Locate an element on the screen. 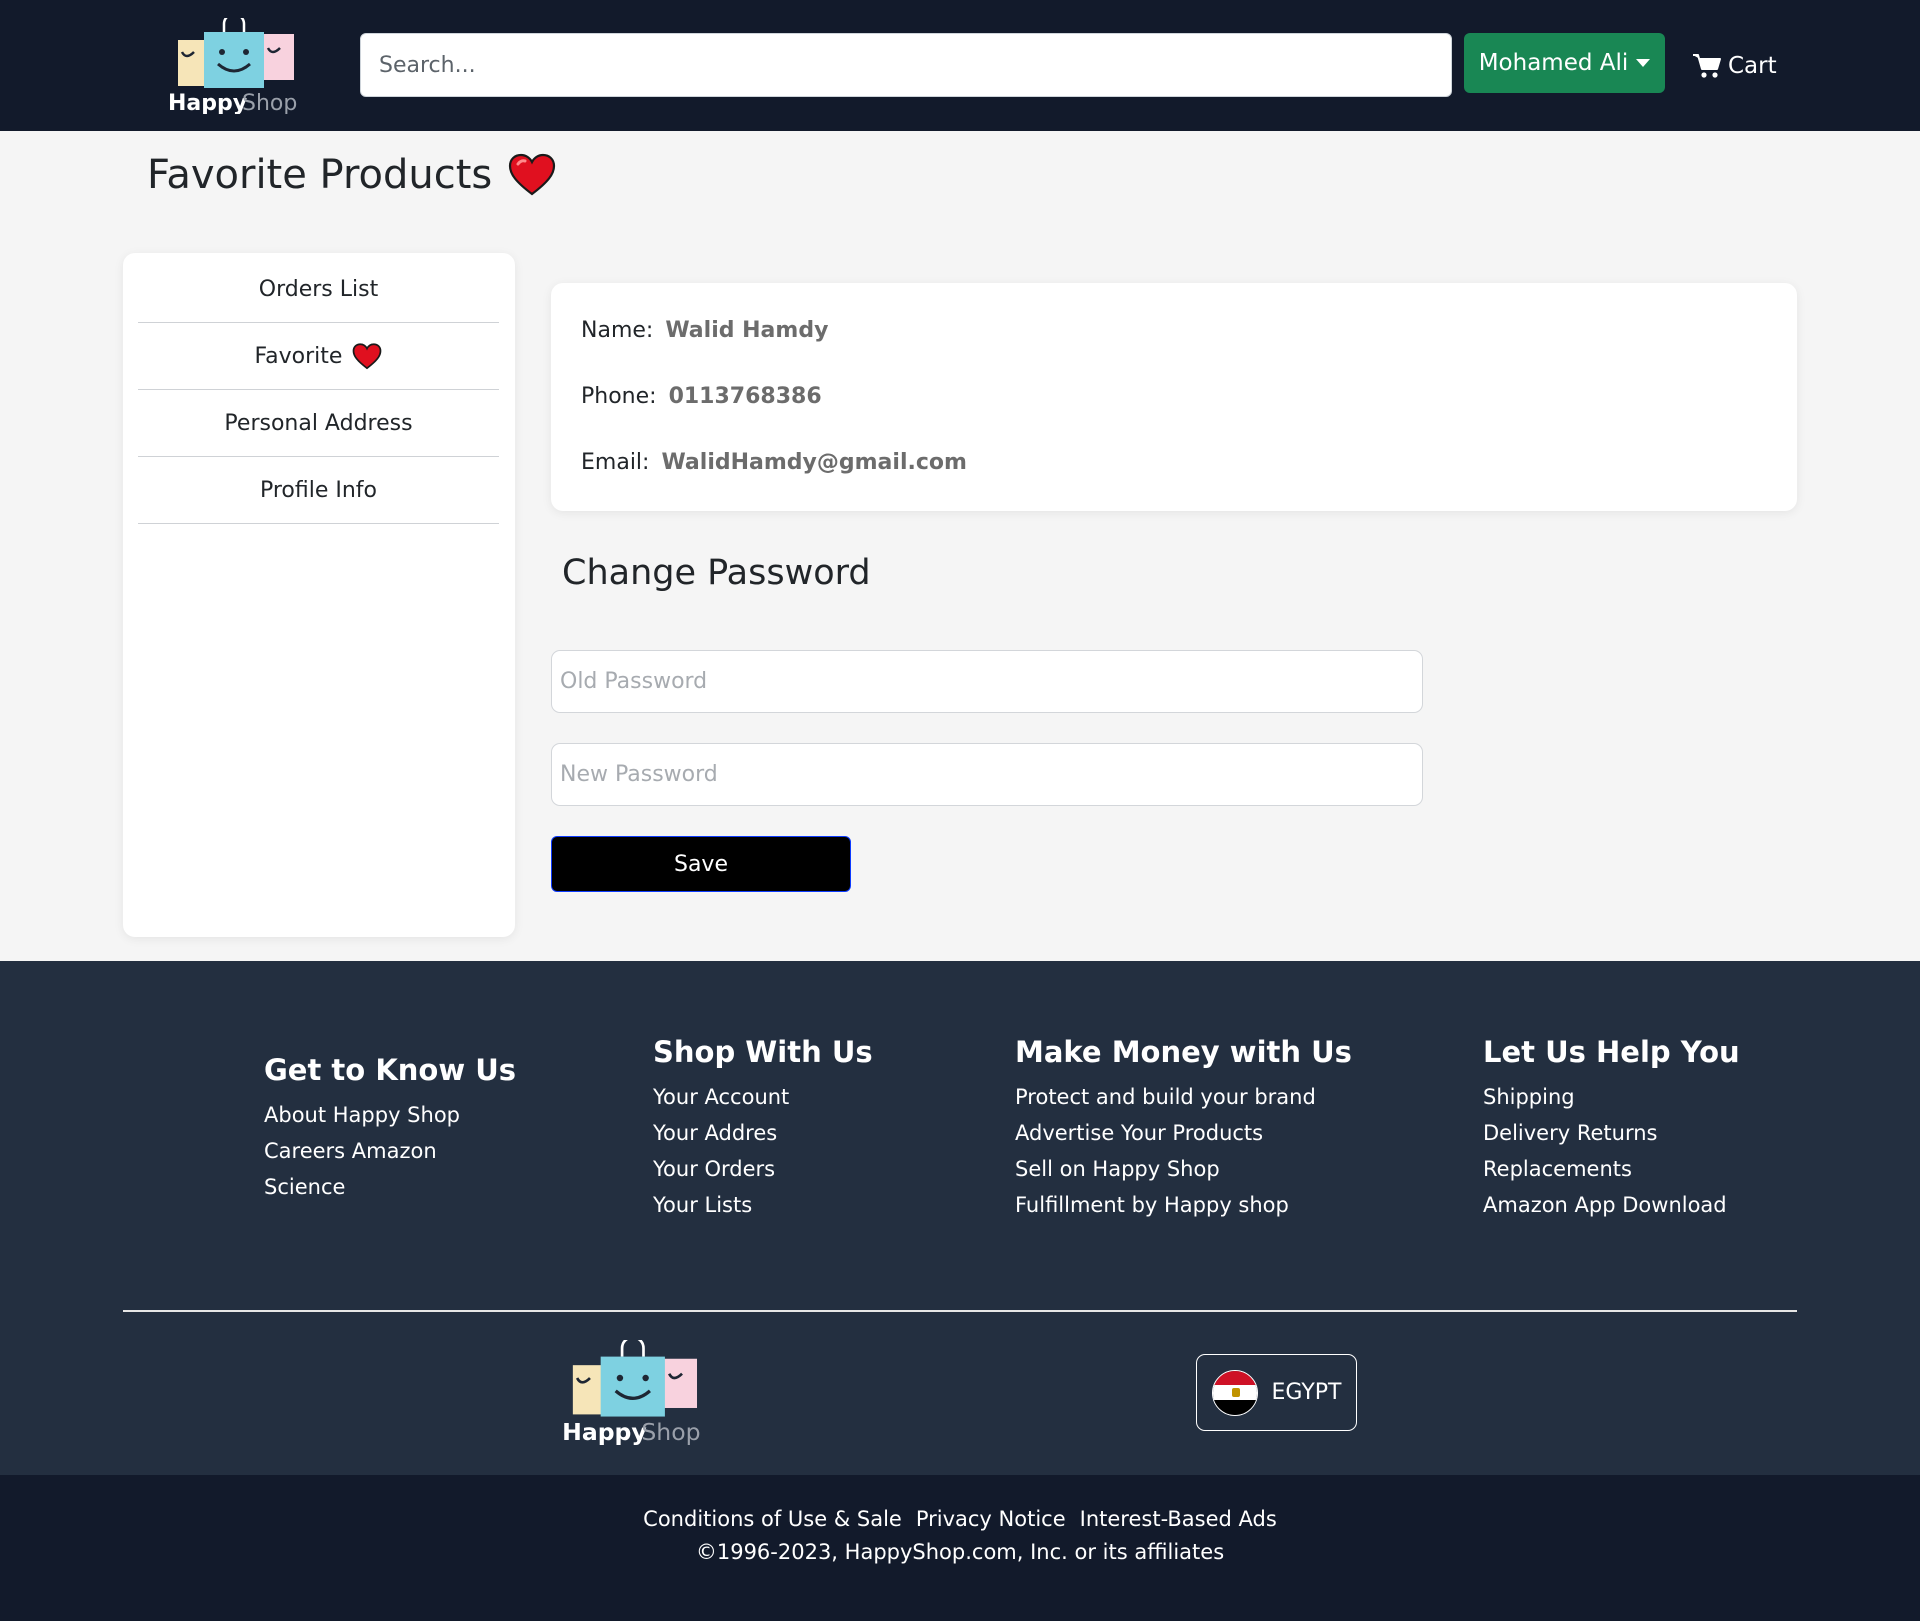 This screenshot has height=1621, width=1920. sidebar-item-favorite: Favorite is located at coordinates (318, 356).